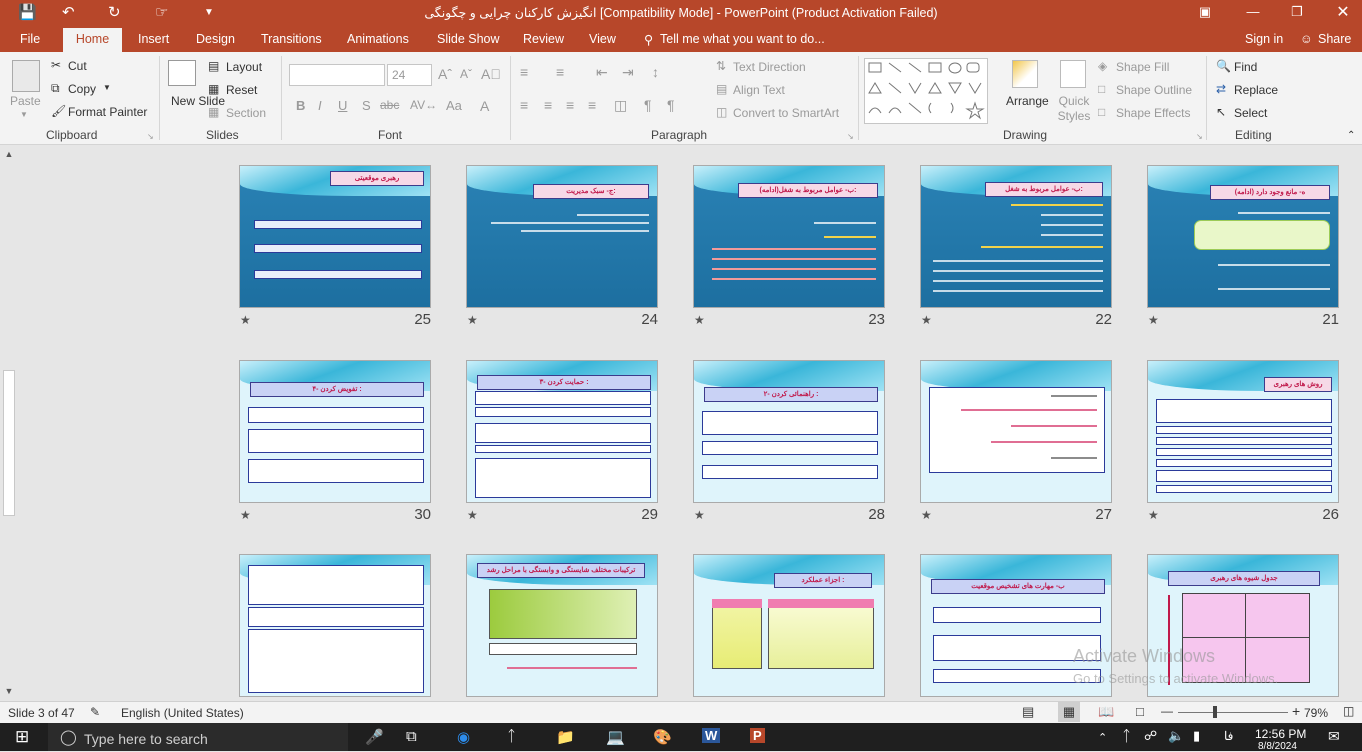 The image size is (1362, 752). Describe the element at coordinates (423, 105) in the screenshot. I see `char-spacing-icon: AV↔` at that location.